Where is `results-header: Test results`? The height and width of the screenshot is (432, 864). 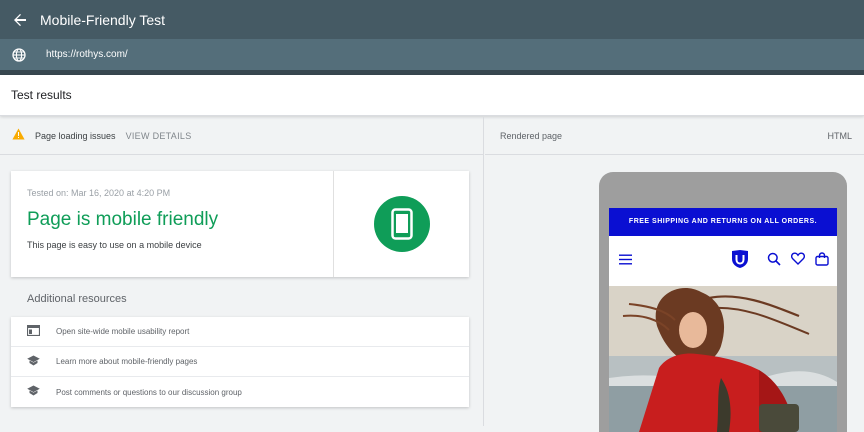
results-header: Test results is located at coordinates (432, 95).